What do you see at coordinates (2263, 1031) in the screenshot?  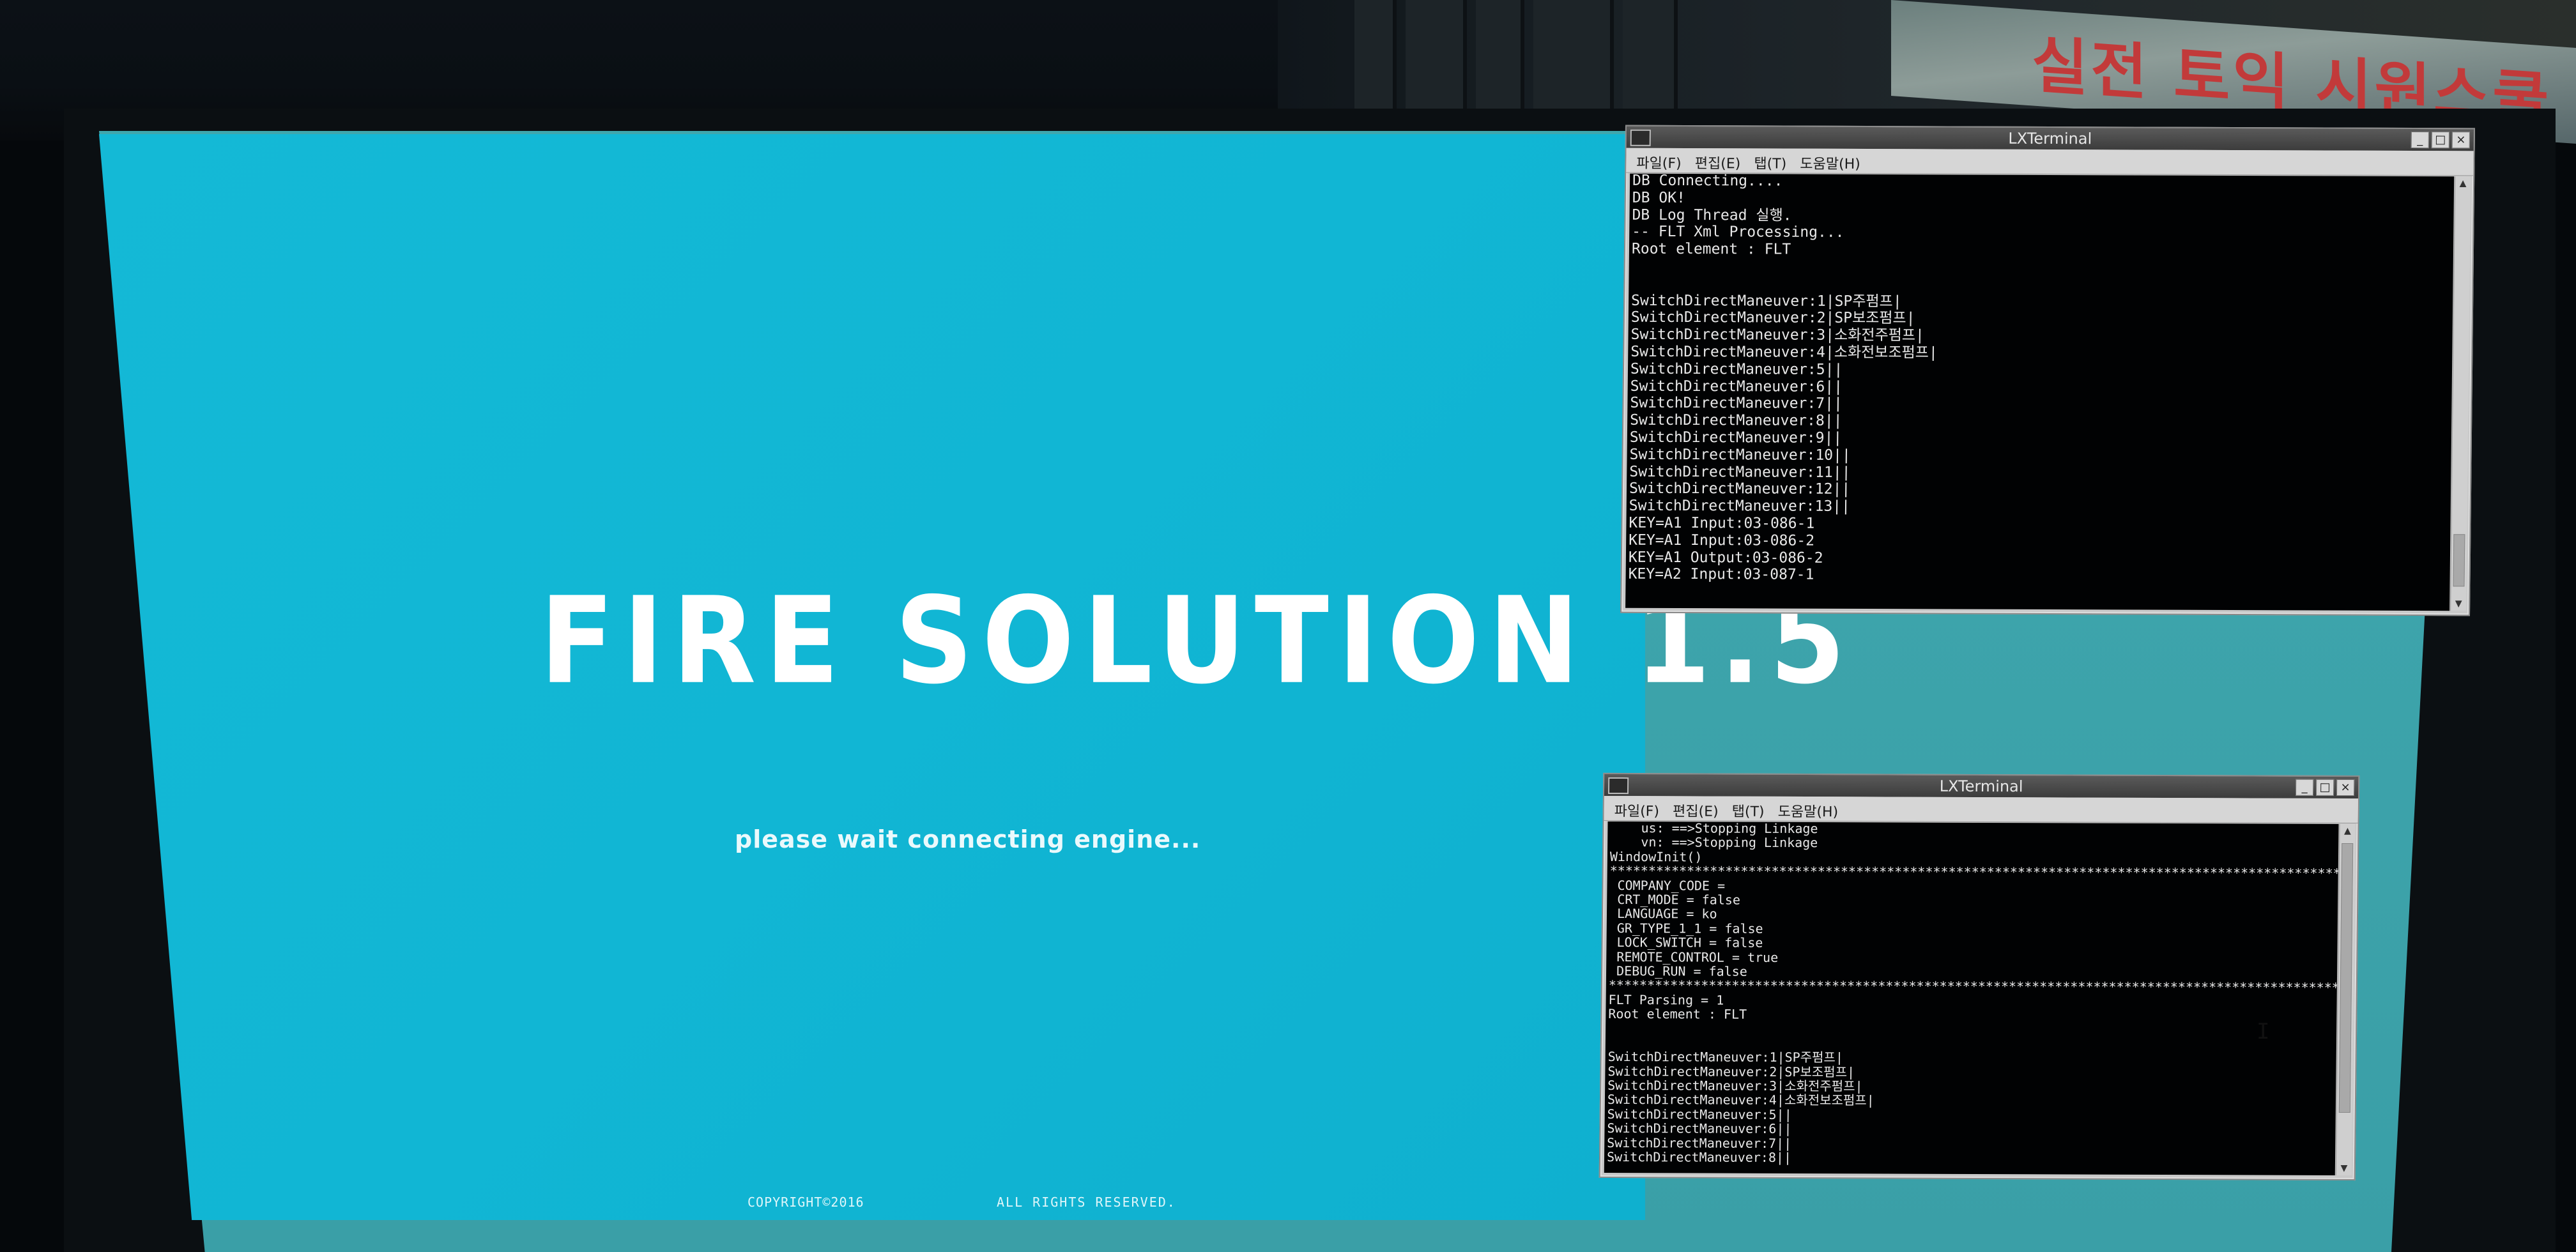 I see `text-cursor-icon: I` at bounding box center [2263, 1031].